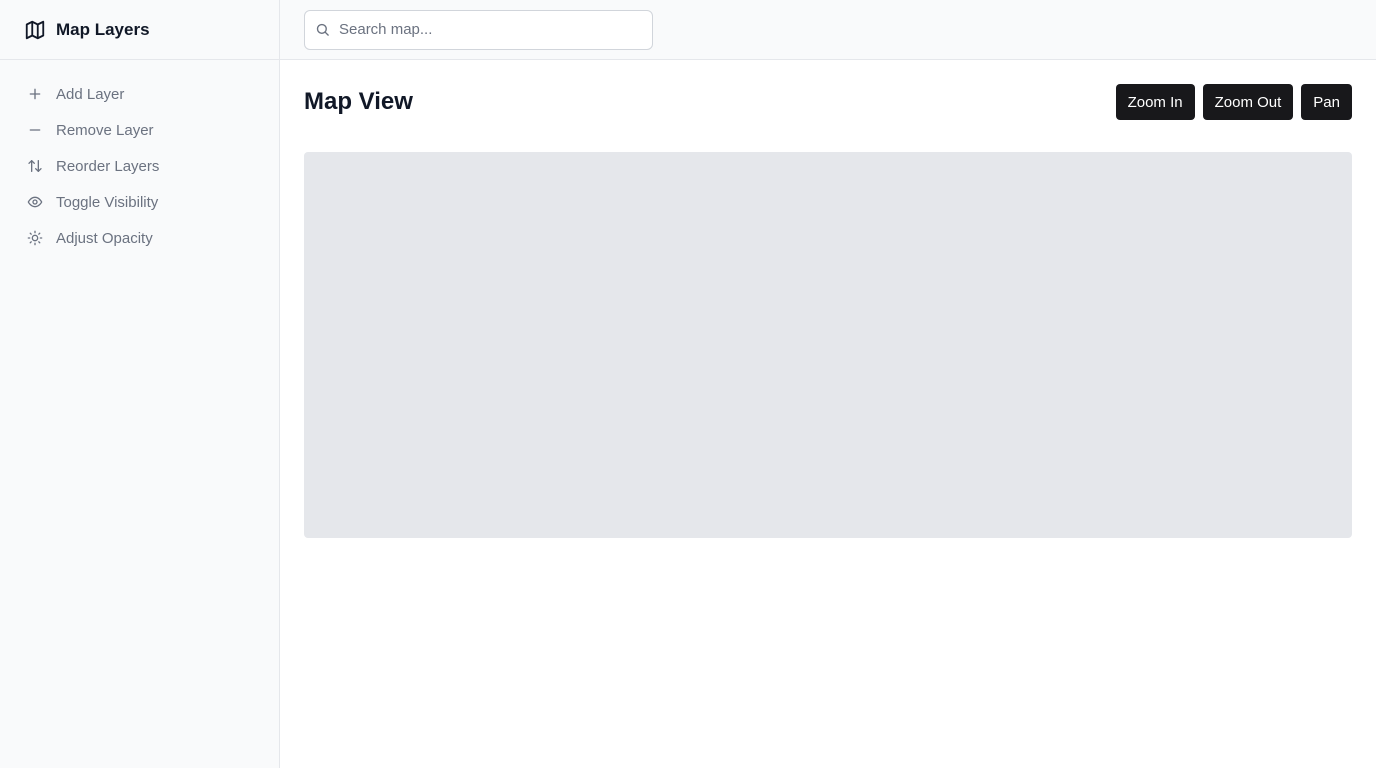 The height and width of the screenshot is (768, 1376). Describe the element at coordinates (105, 130) in the screenshot. I see `sidebar-item-label: Remove Layer` at that location.